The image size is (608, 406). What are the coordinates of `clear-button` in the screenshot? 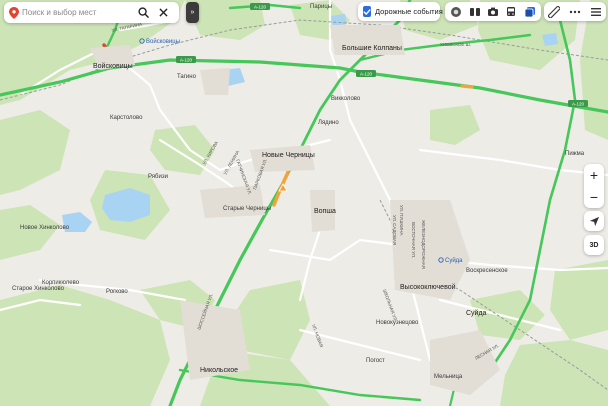 It's located at (163, 13).